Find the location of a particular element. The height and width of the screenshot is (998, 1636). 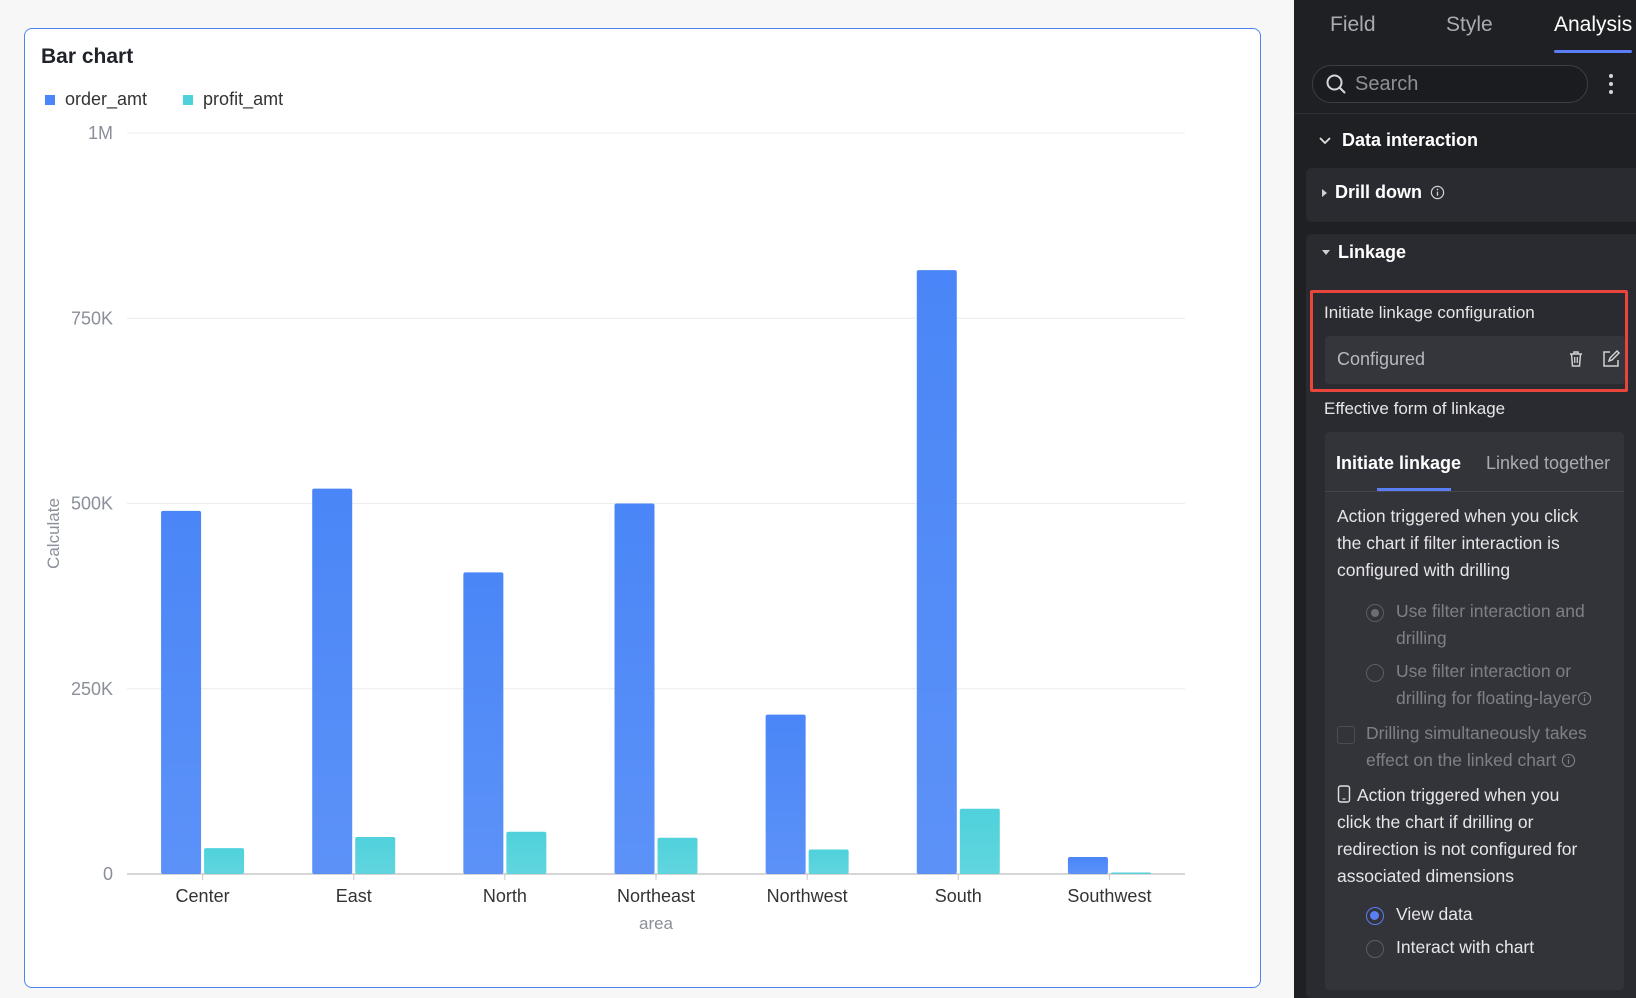

para-line-with-icon: Action triggered when you is located at coordinates (1477, 795).